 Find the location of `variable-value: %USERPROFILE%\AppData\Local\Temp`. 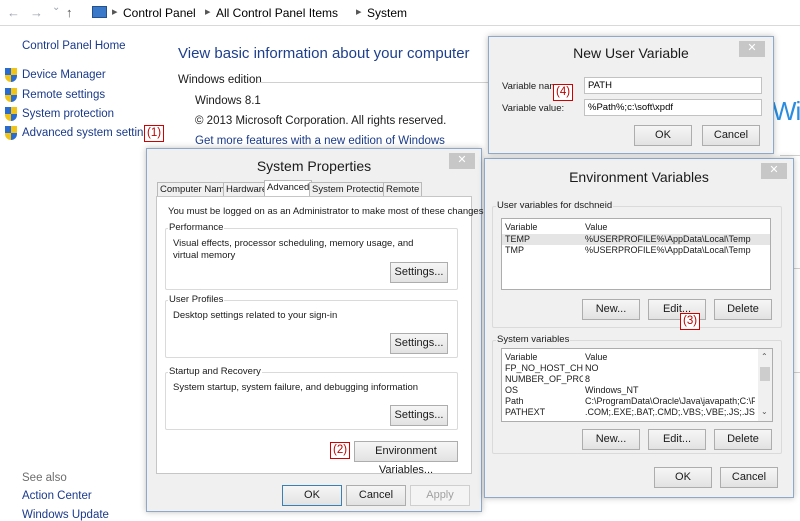

variable-value: %USERPROFILE%\AppData\Local\Temp is located at coordinates (668, 250).